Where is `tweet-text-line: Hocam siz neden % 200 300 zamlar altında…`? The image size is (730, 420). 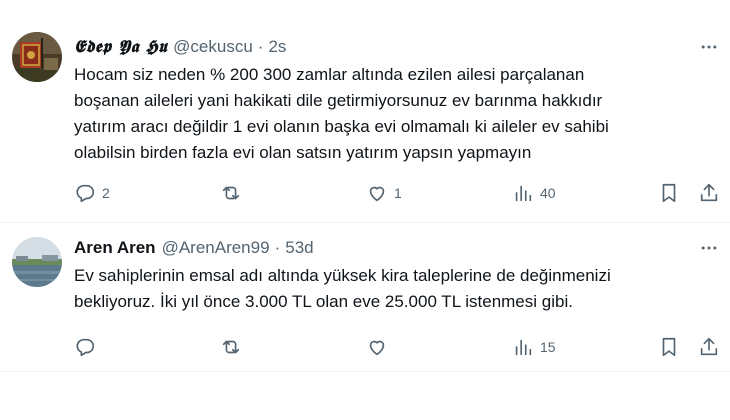
tweet-text-line: Hocam siz neden % 200 300 zamlar altında… is located at coordinates (329, 74).